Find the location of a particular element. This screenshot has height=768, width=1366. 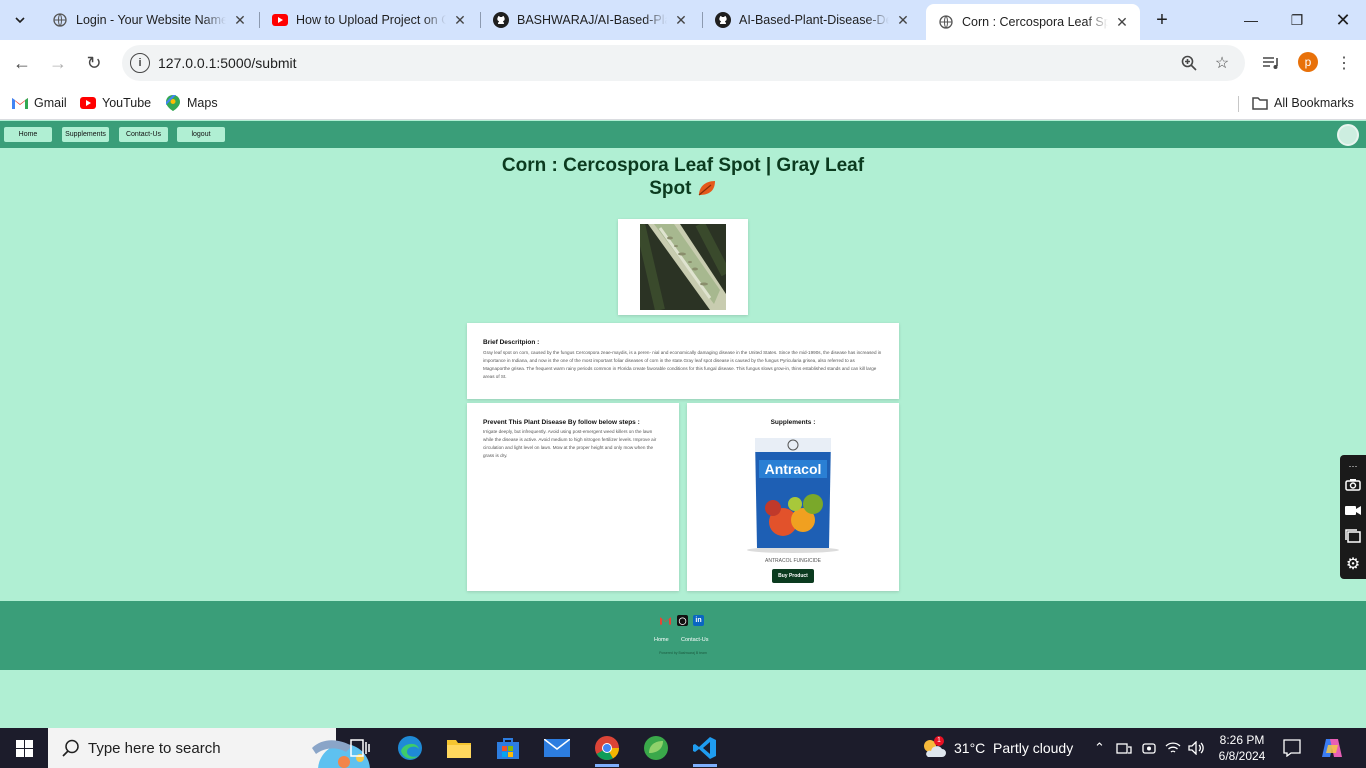

folder-icon is located at coordinates (459, 749).